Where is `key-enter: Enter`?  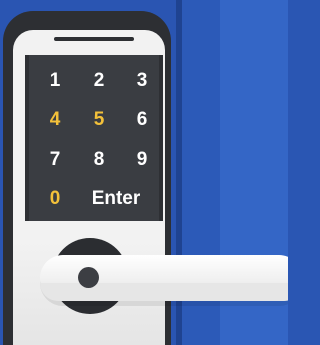 key-enter: Enter is located at coordinates (116, 199).